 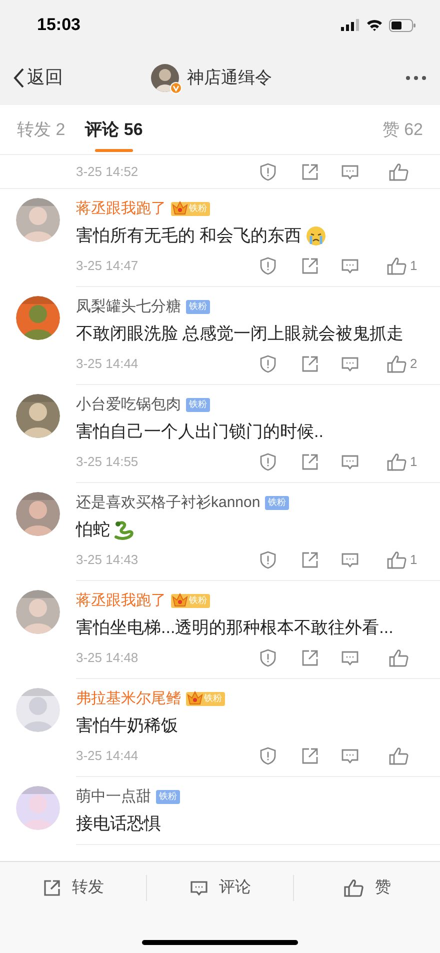 I want to click on tab: 评论 56, so click(x=114, y=129).